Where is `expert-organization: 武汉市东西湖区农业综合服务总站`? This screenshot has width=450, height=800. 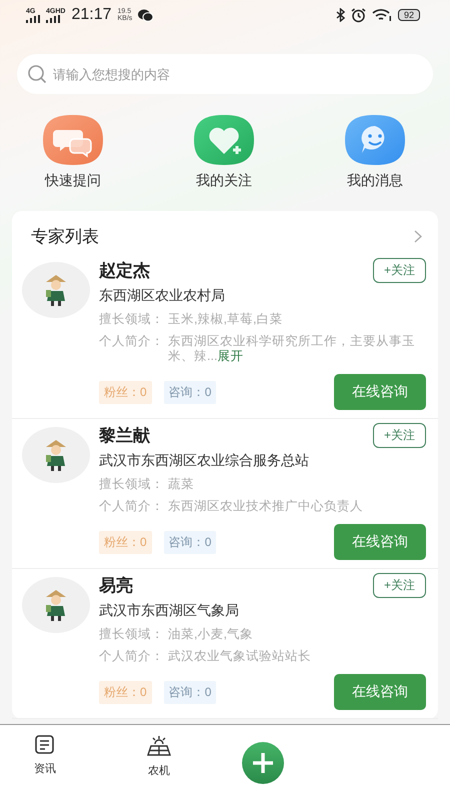
expert-organization: 武汉市东西湖区农业综合服务总站 is located at coordinates (204, 461).